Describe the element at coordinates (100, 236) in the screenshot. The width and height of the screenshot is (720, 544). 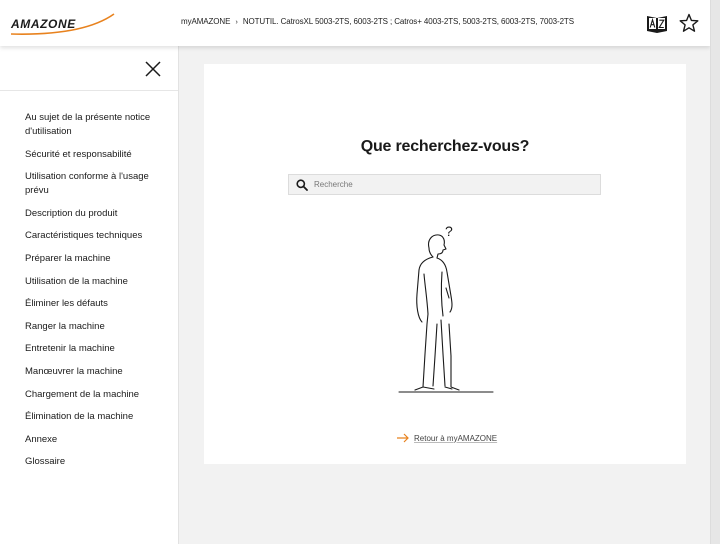
I see `sidebar-item-technical-data: Caractéristiques techniques` at that location.